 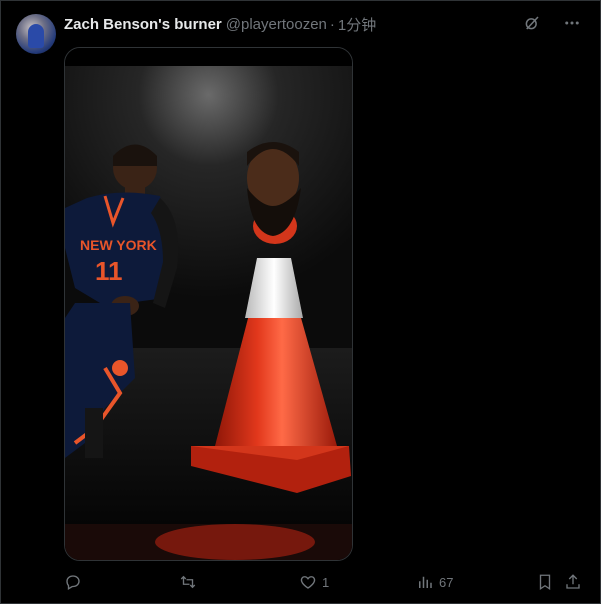 I want to click on retweet-button, so click(x=190, y=582).